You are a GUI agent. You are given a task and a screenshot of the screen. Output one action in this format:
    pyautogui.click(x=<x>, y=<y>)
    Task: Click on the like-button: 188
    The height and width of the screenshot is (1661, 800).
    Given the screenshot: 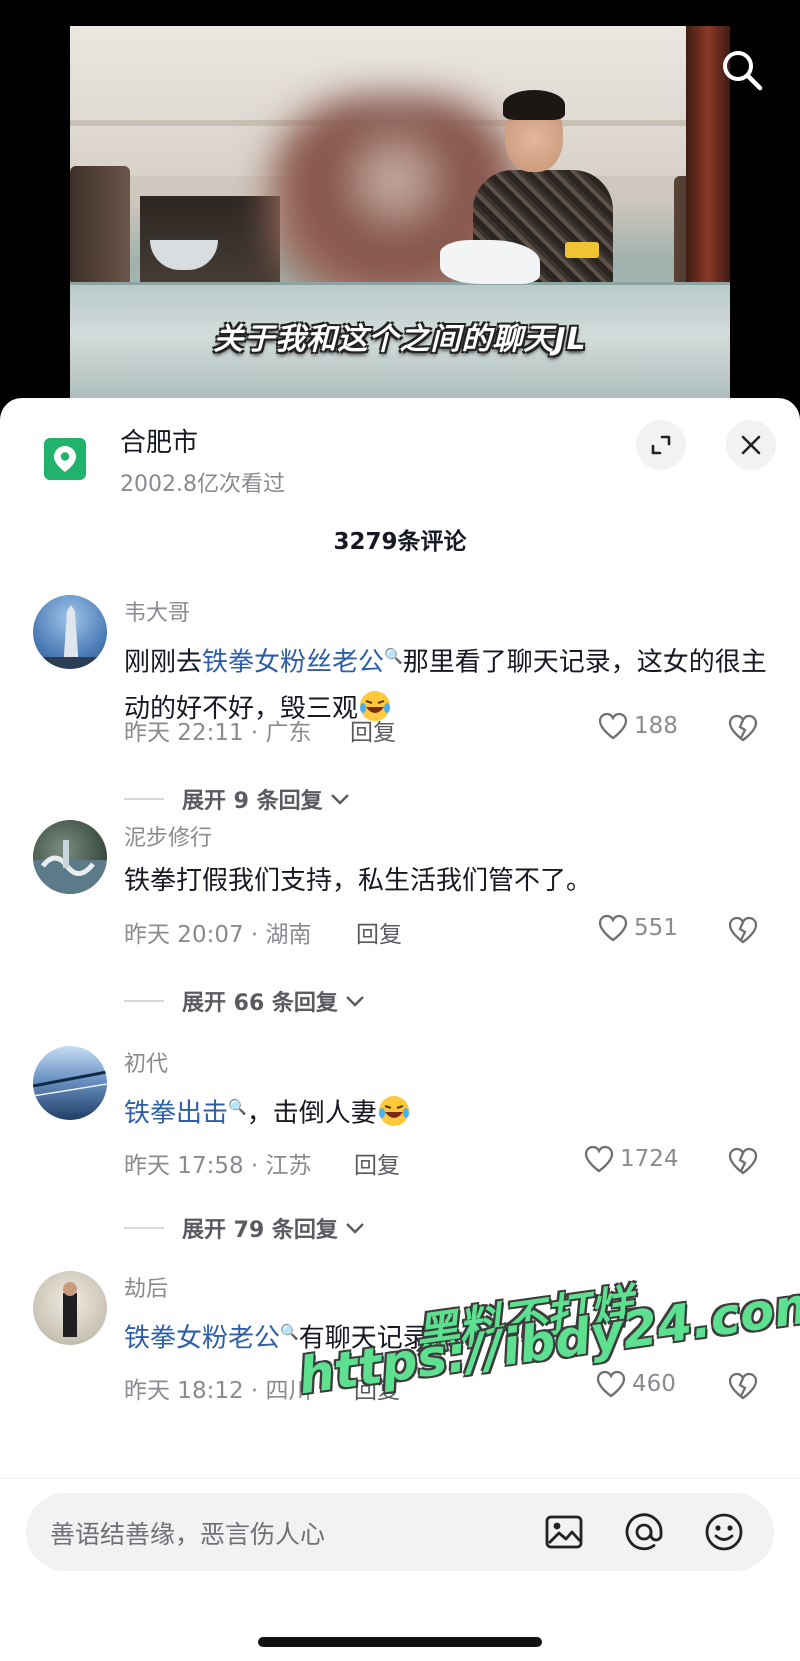 What is the action you would take?
    pyautogui.click(x=638, y=726)
    